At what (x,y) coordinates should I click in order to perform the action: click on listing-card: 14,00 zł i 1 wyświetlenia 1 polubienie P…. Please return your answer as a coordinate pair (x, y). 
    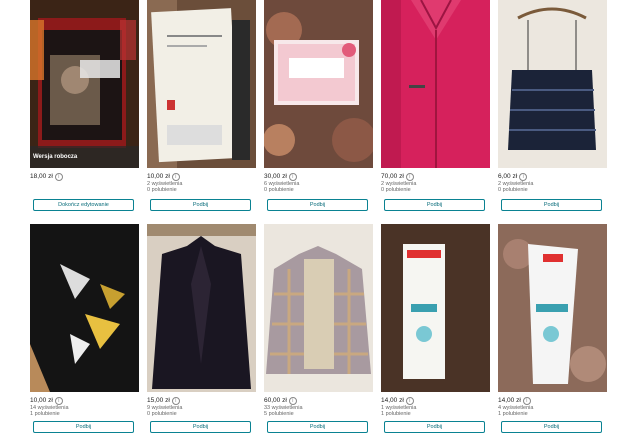
    Looking at the image, I should click on (435, 328).